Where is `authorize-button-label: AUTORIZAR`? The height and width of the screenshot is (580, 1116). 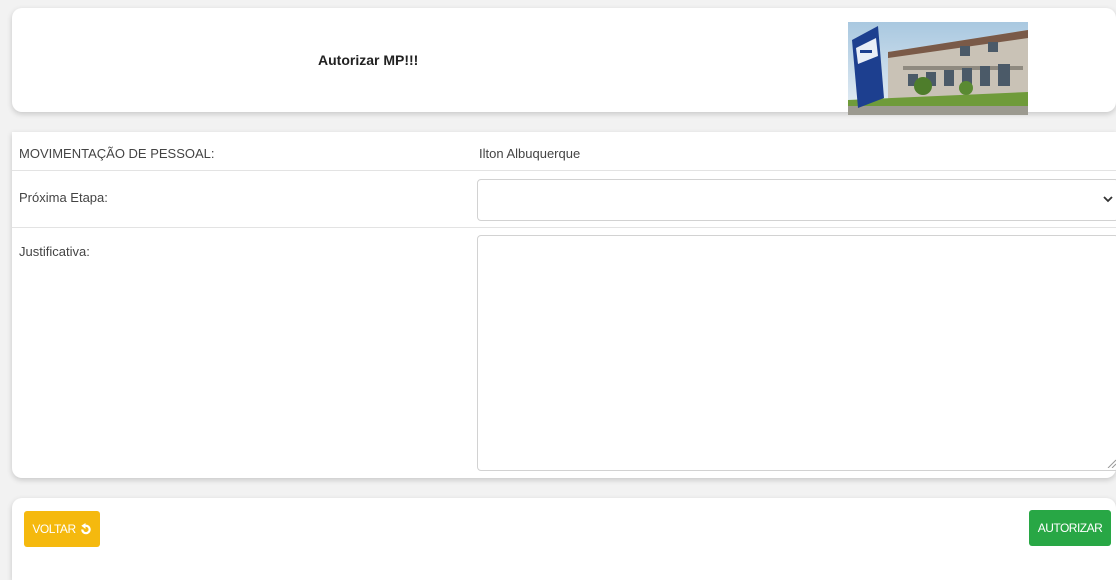 authorize-button-label: AUTORIZAR is located at coordinates (1070, 528).